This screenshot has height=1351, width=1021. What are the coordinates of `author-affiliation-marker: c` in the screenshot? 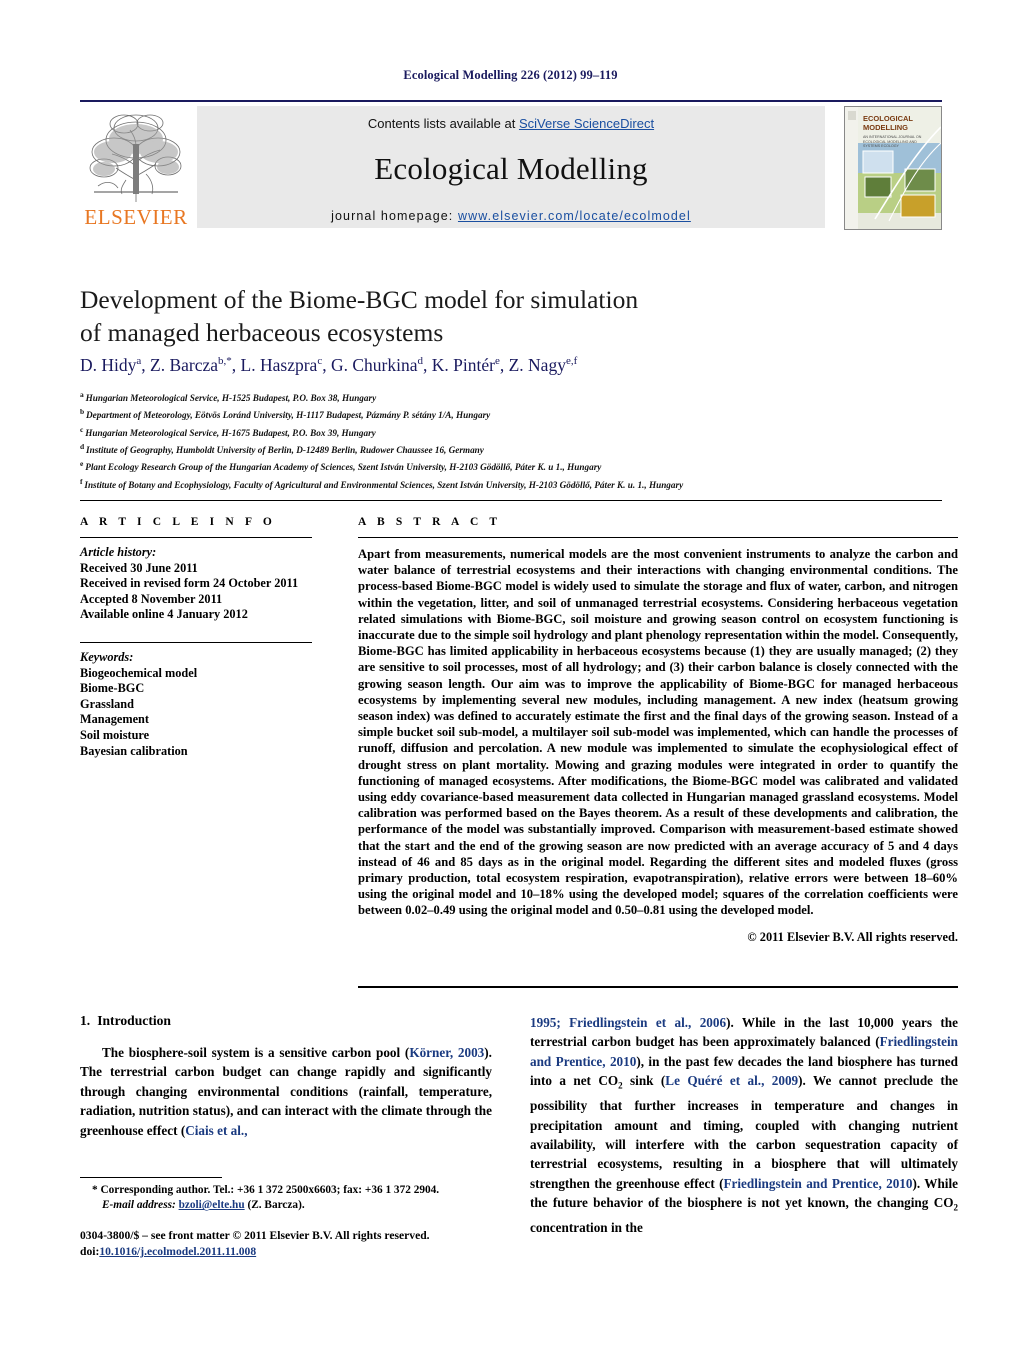 It's located at (320, 361).